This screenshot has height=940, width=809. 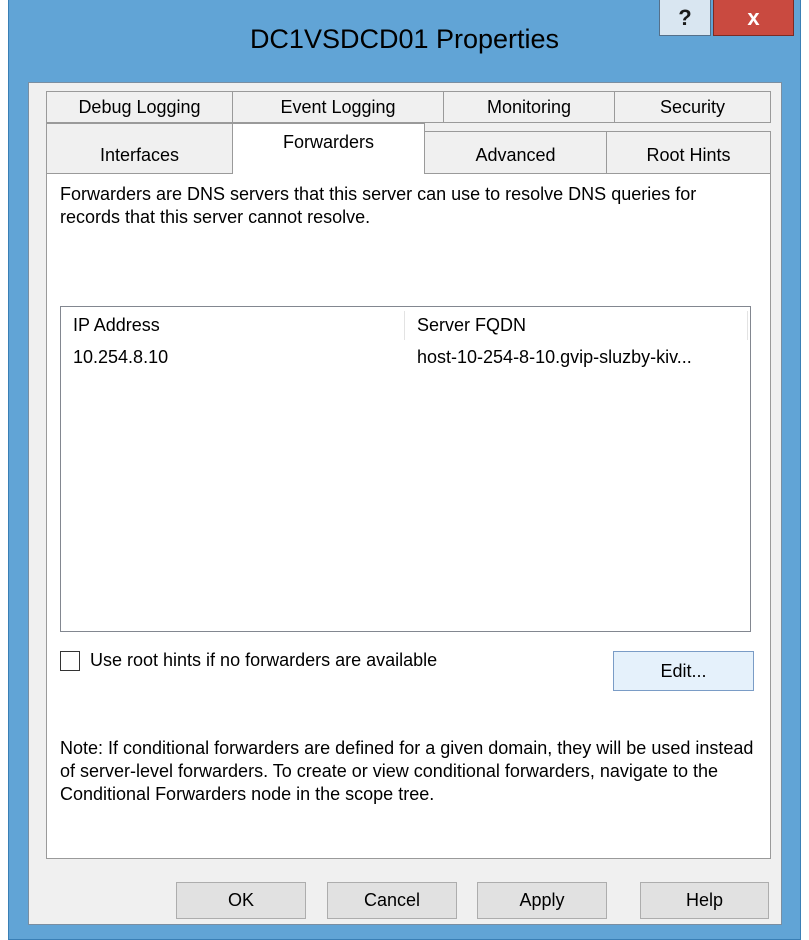 What do you see at coordinates (139, 148) in the screenshot?
I see `tab-interfaces: Interfaces` at bounding box center [139, 148].